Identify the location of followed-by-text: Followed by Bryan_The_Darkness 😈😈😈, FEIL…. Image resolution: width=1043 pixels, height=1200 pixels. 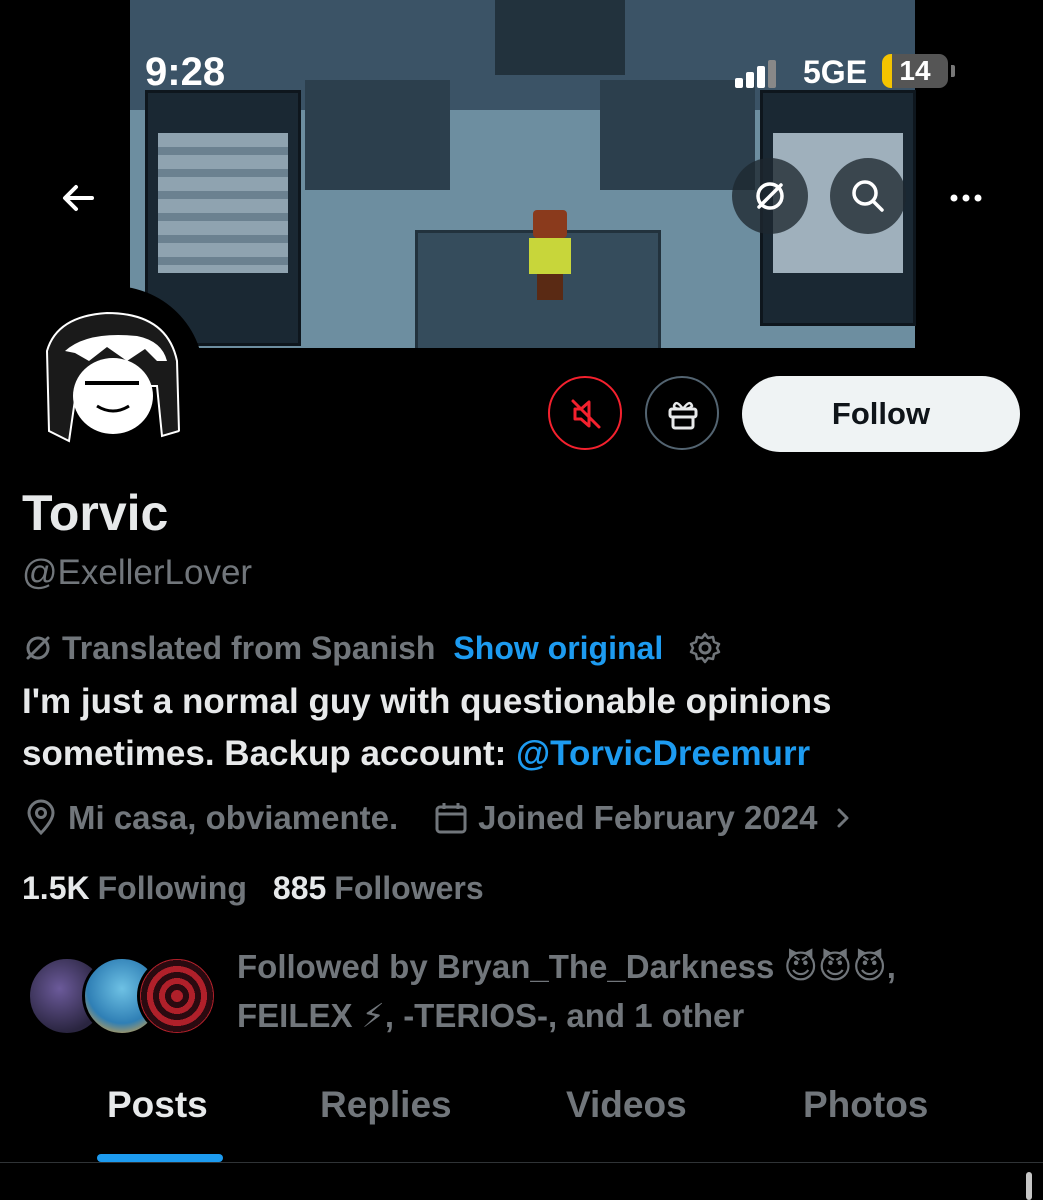
(627, 991).